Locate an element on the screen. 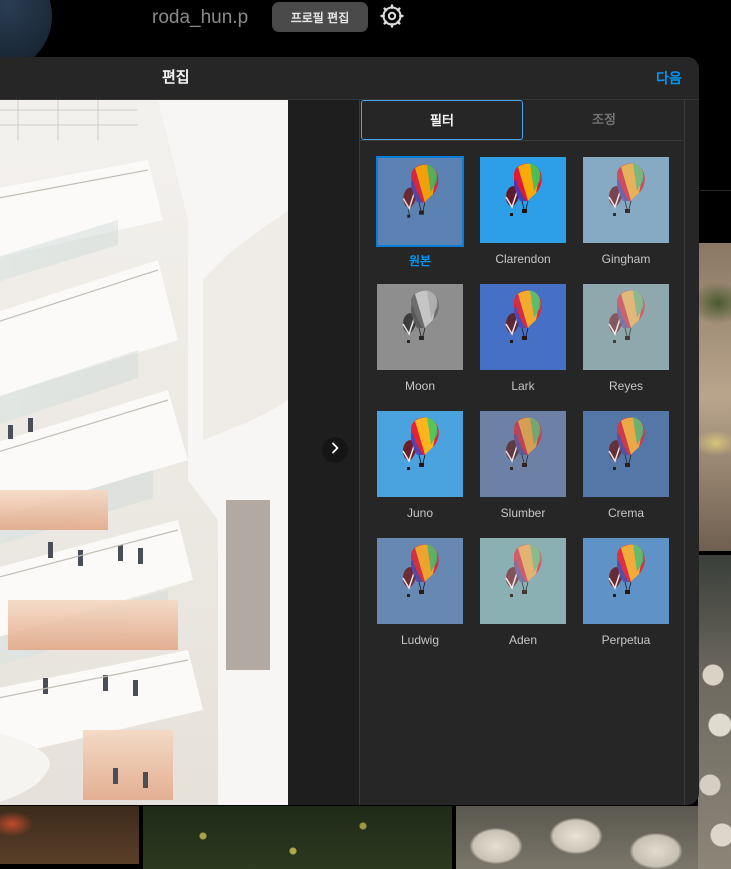  next-button: 다음 is located at coordinates (669, 78).